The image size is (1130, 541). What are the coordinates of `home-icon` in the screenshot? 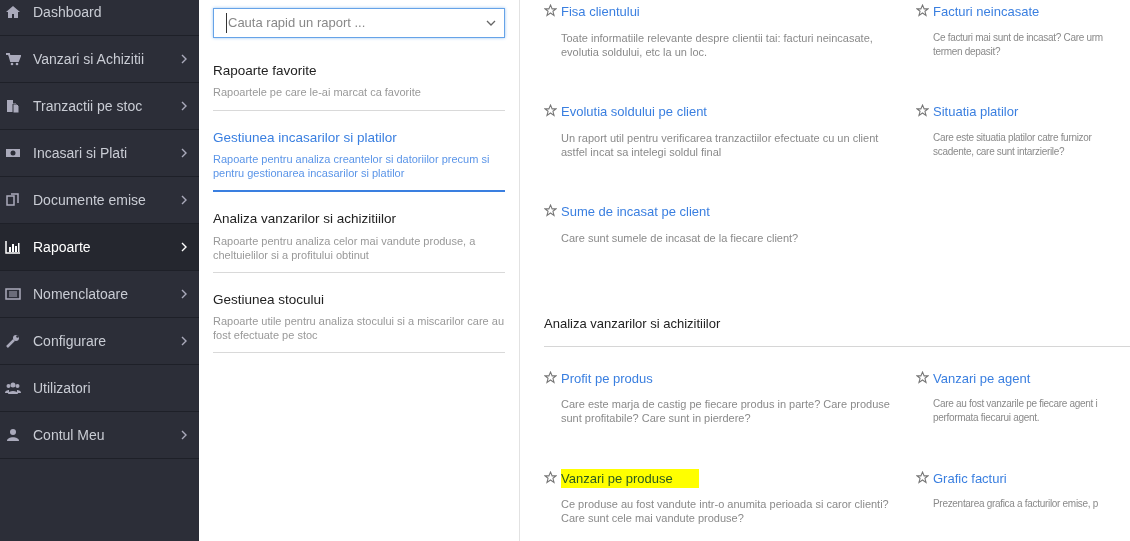 It's located at (13, 12).